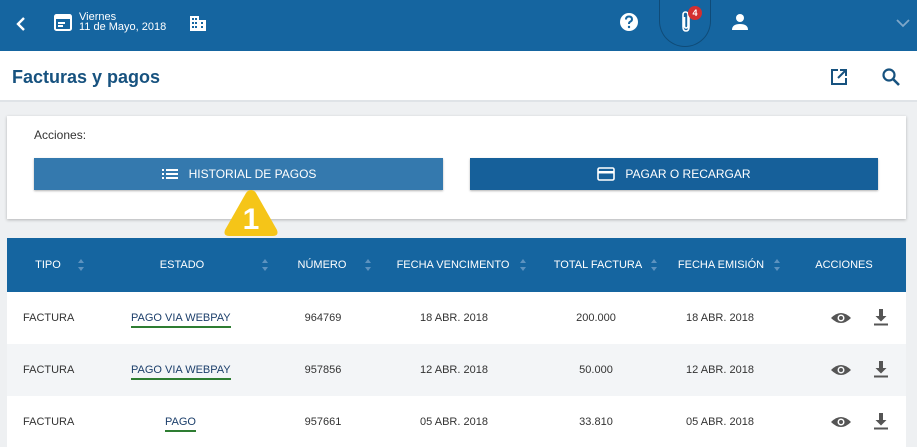 The image size is (917, 447). Describe the element at coordinates (891, 77) in the screenshot. I see `search-icon` at that location.